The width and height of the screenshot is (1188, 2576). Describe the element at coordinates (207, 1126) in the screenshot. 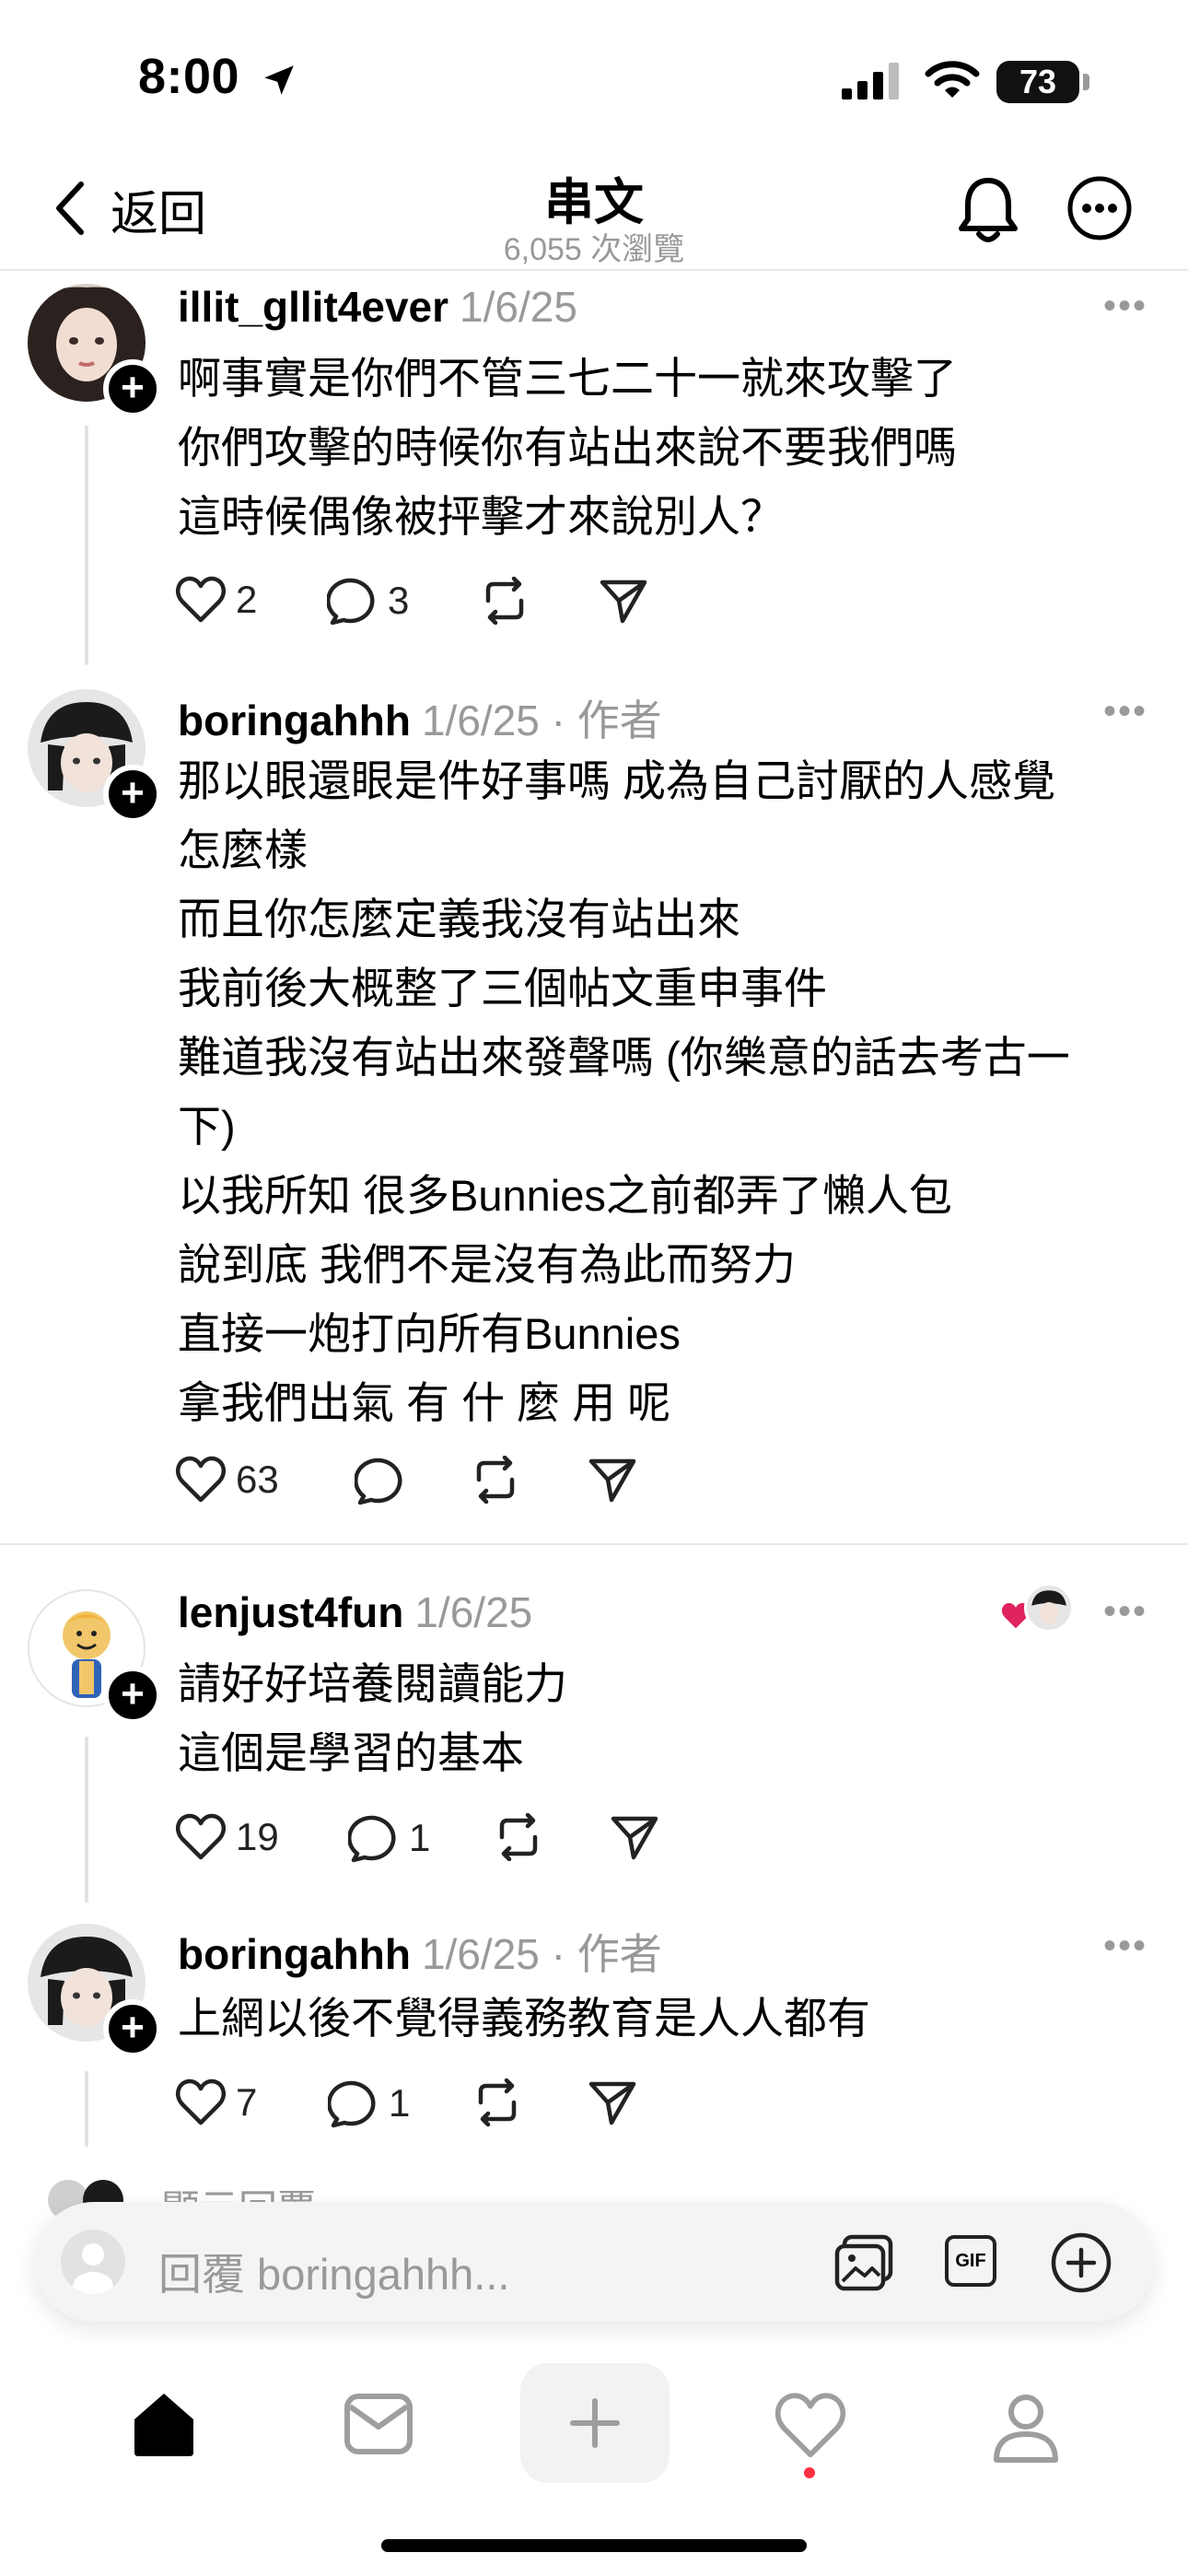

I see `post-line: 下)` at that location.